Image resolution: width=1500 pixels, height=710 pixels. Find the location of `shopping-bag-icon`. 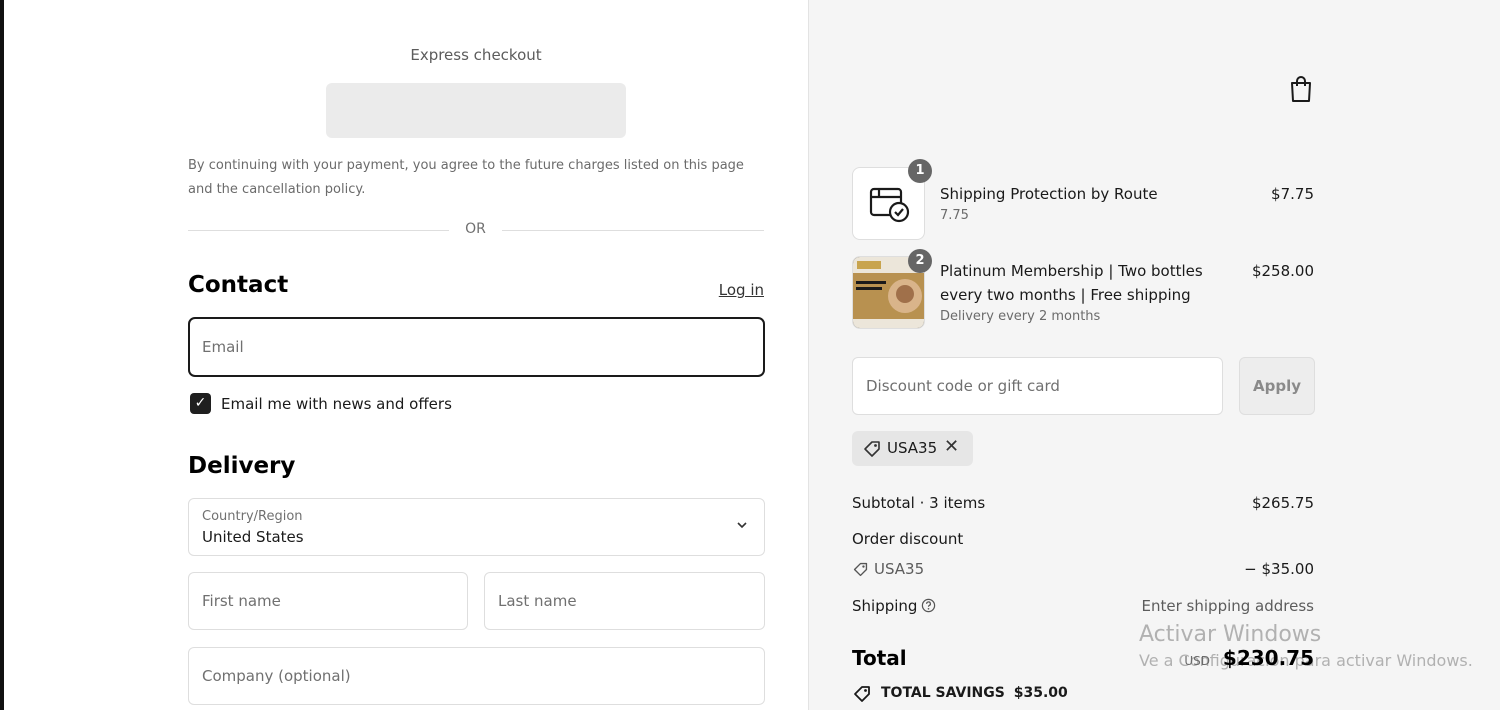

shopping-bag-icon is located at coordinates (1301, 89).